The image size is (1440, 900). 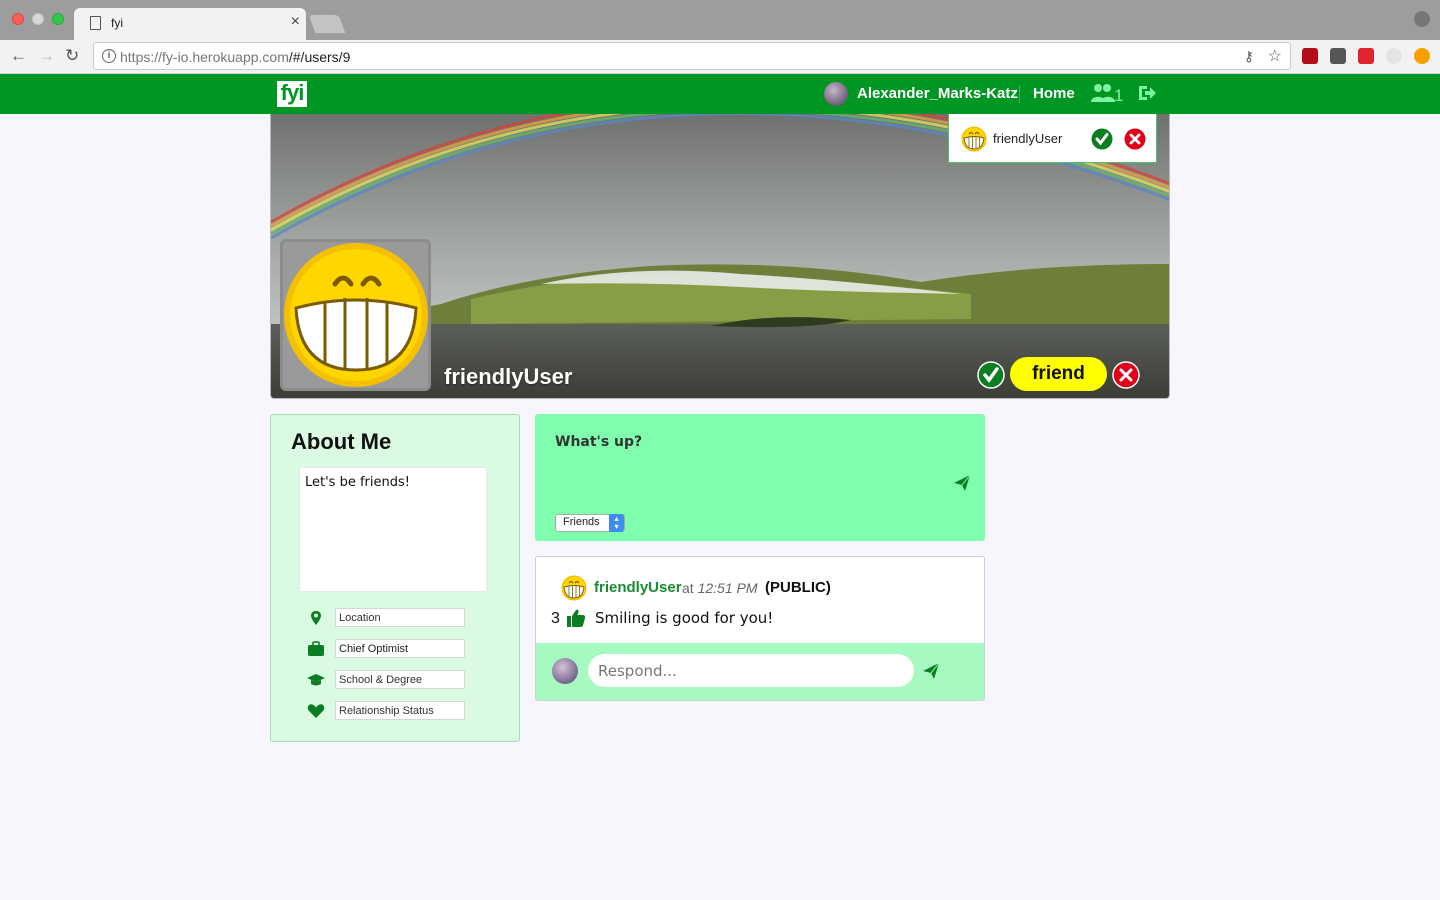 What do you see at coordinates (235, 57) in the screenshot?
I see `url-text: https://fy-io.herokuapp.com/#/users/9` at bounding box center [235, 57].